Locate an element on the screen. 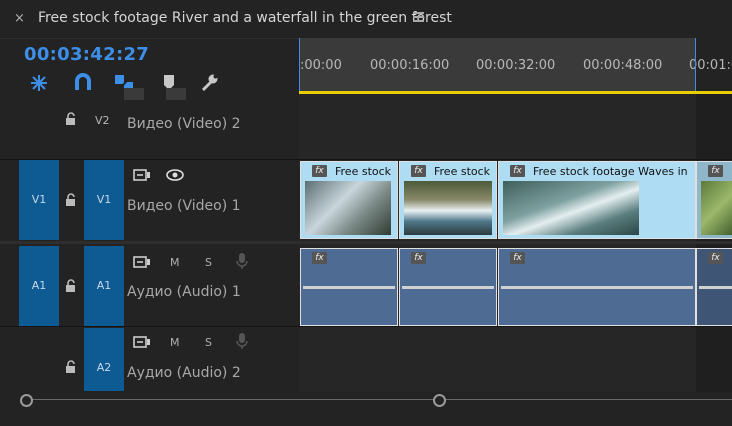  track-name-a1: Аудио (Audio) 1 is located at coordinates (184, 292).